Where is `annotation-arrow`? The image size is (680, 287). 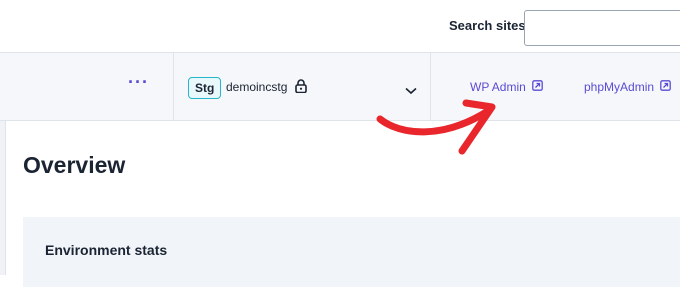
annotation-arrow is located at coordinates (436, 127).